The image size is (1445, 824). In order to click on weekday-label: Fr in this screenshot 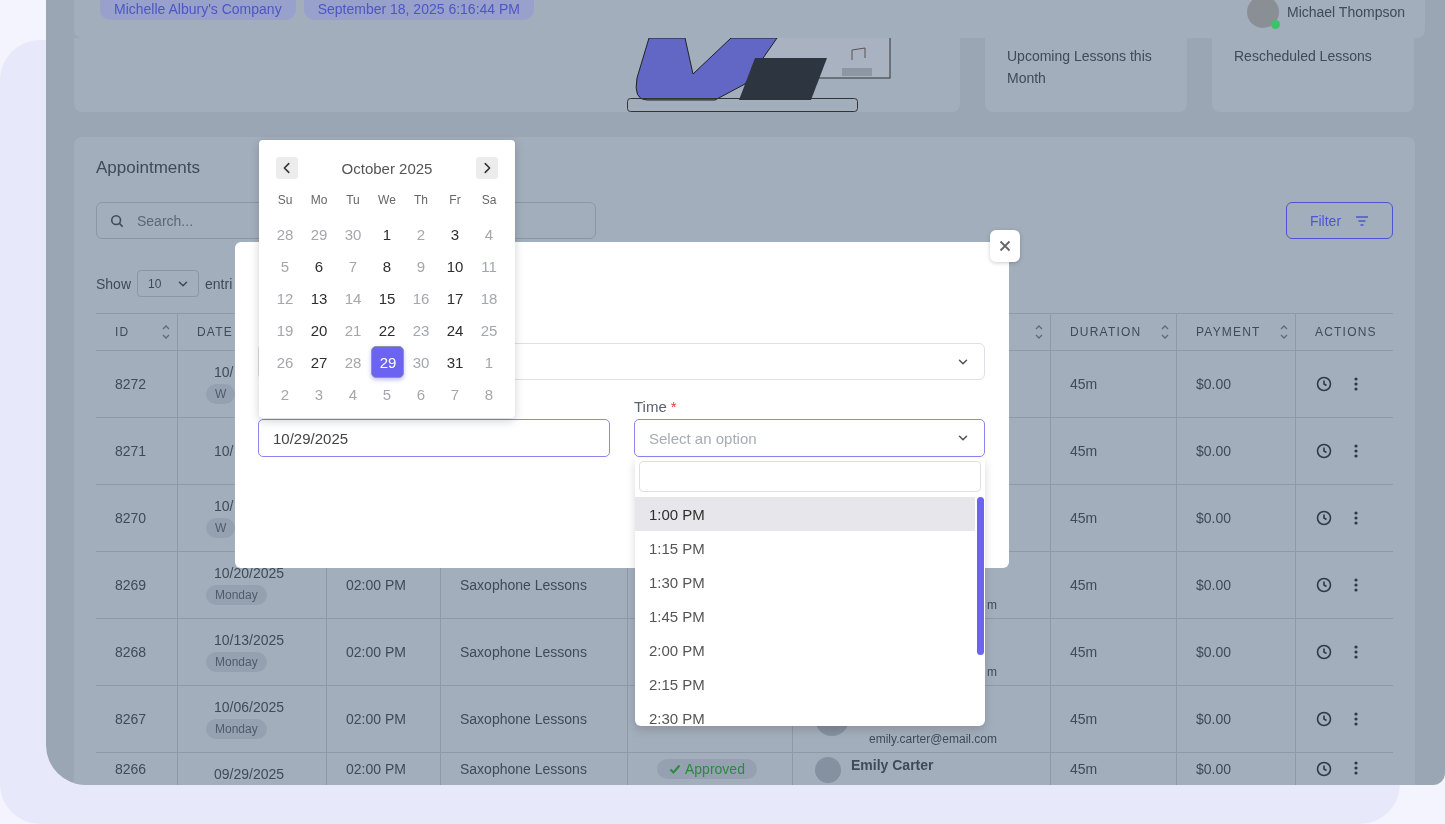, I will do `click(455, 200)`.